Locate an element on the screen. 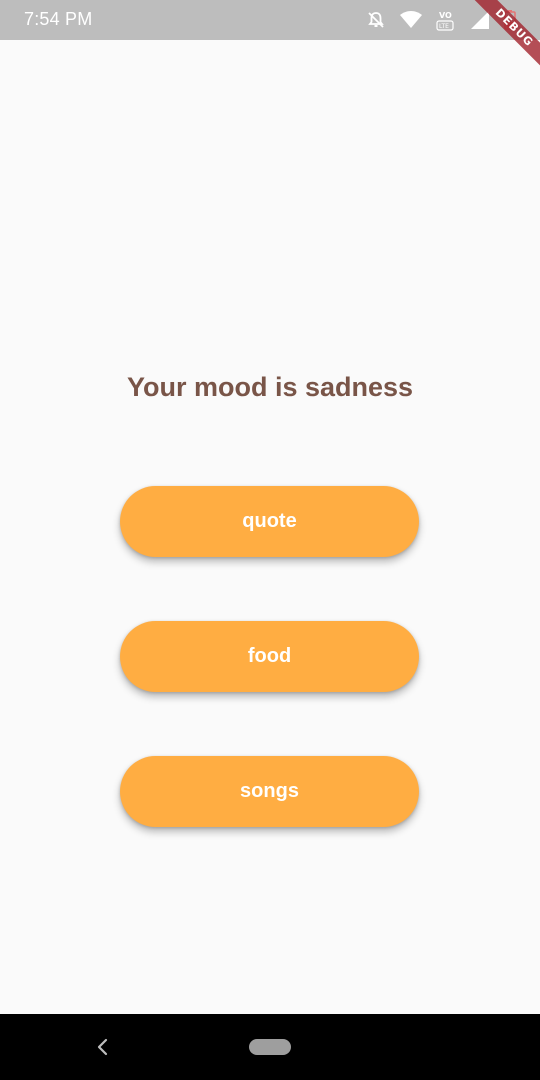  svg-text: VO is located at coordinates (445, 15).